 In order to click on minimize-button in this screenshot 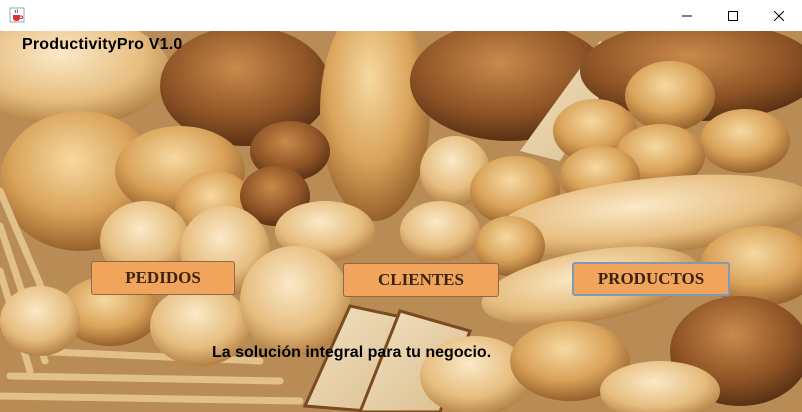, I will do `click(687, 15)`.